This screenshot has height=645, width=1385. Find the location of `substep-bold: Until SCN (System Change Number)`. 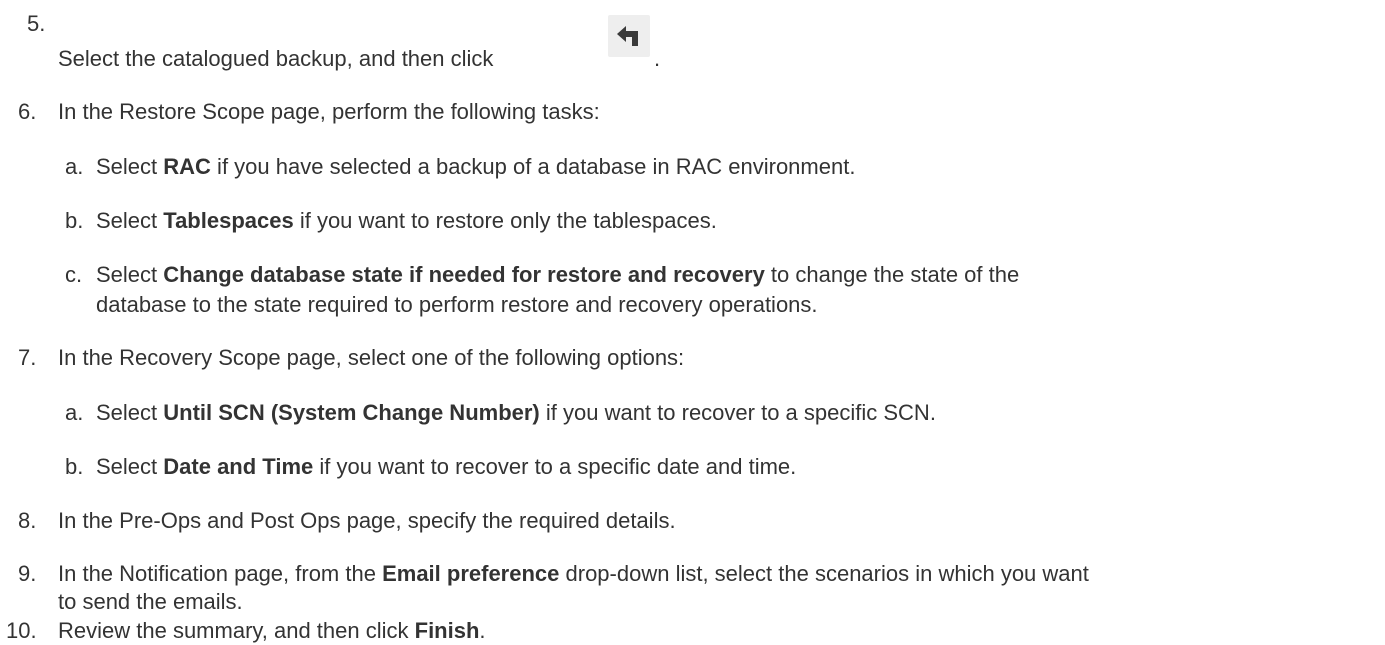

substep-bold: Until SCN (System Change Number) is located at coordinates (351, 412).